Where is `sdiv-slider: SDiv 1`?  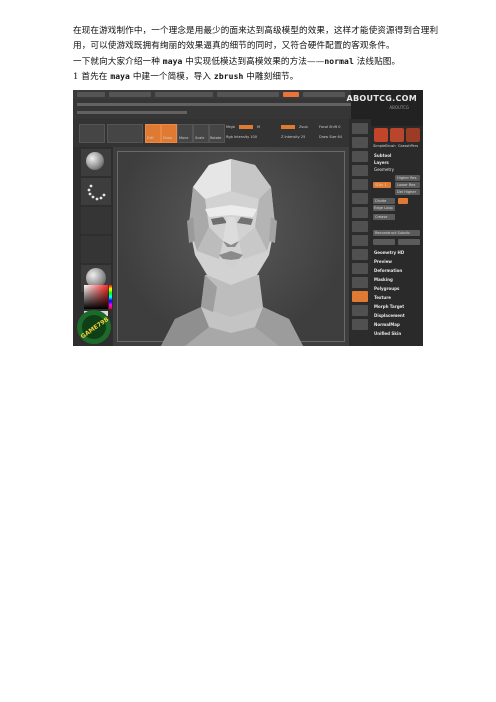
sdiv-slider: SDiv 1 is located at coordinates (382, 185).